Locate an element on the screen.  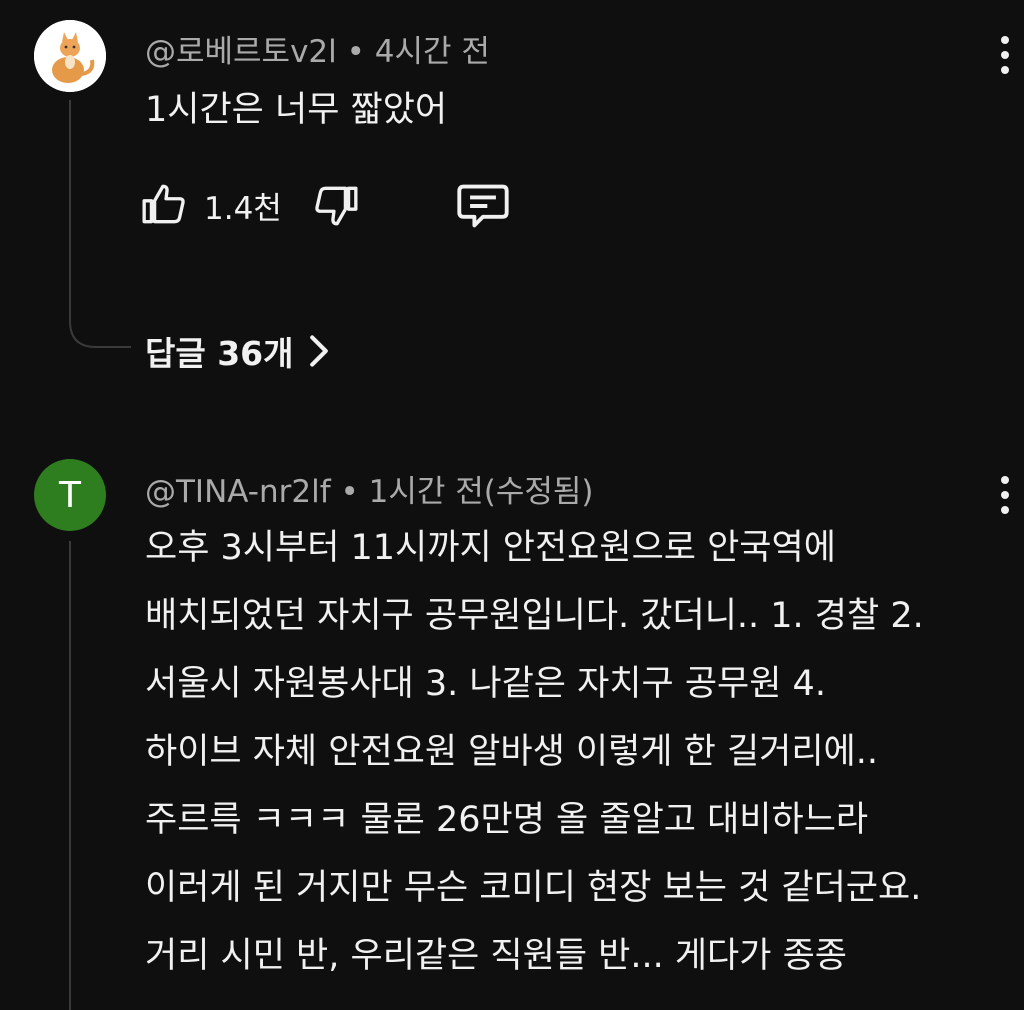
reply-button is located at coordinates (483, 208).